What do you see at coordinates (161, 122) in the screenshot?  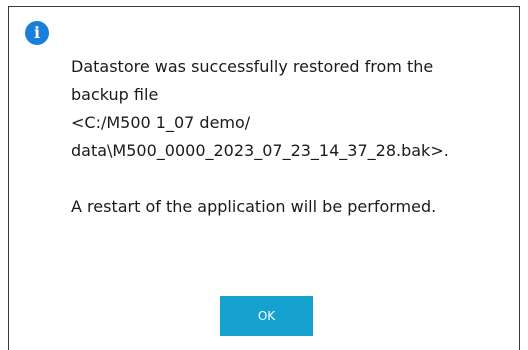 I see `backup-file-path-line-1: <C:/M500 1_07 demo/` at bounding box center [161, 122].